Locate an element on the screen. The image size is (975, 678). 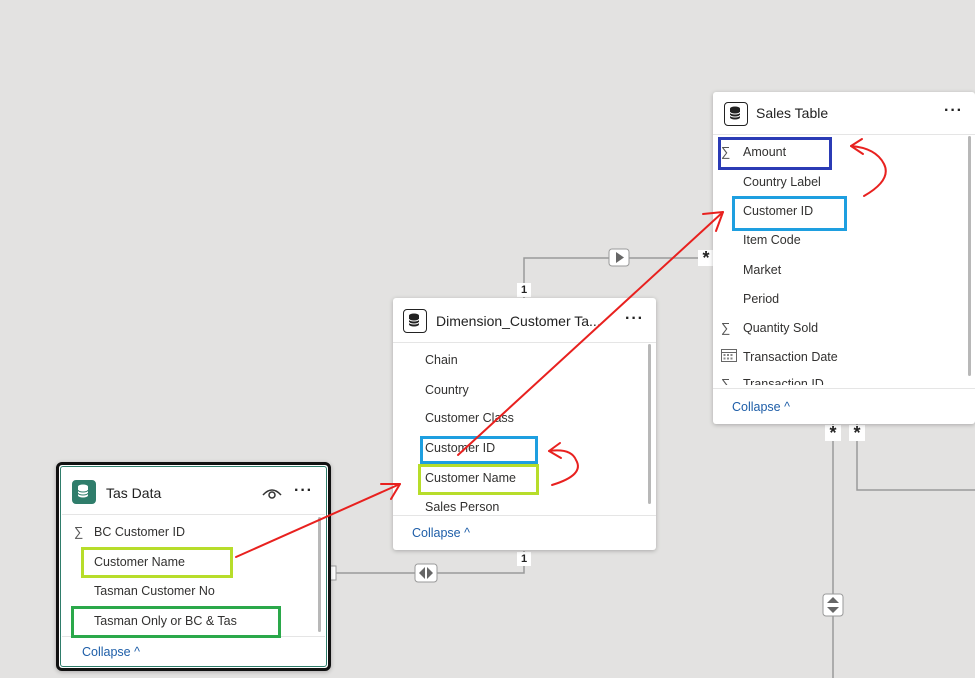
arrow-tas-to-dimension is located at coordinates (318, 520).